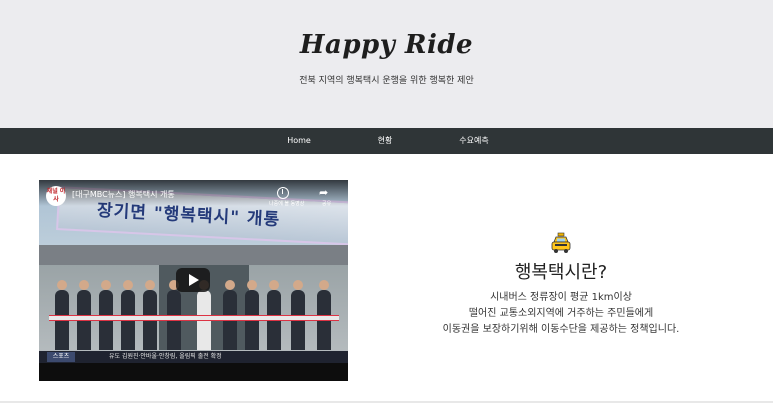 The width and height of the screenshot is (773, 403). I want to click on video-bottom-bar, so click(193, 372).